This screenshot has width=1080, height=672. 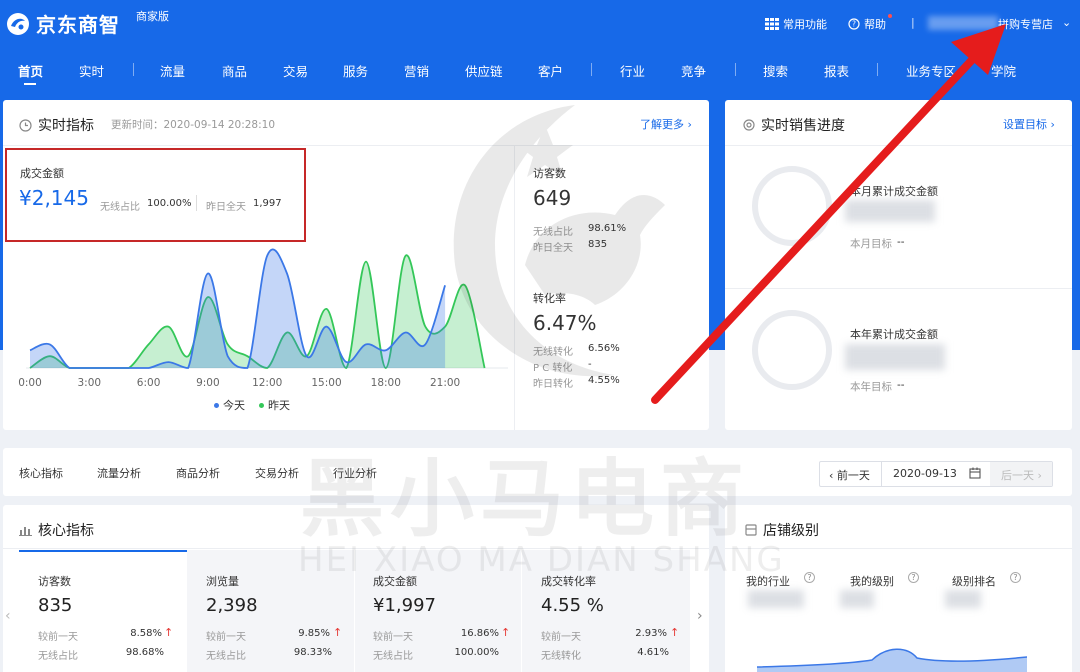 I want to click on next-day-button: 后一天 ›, so click(x=1021, y=475).